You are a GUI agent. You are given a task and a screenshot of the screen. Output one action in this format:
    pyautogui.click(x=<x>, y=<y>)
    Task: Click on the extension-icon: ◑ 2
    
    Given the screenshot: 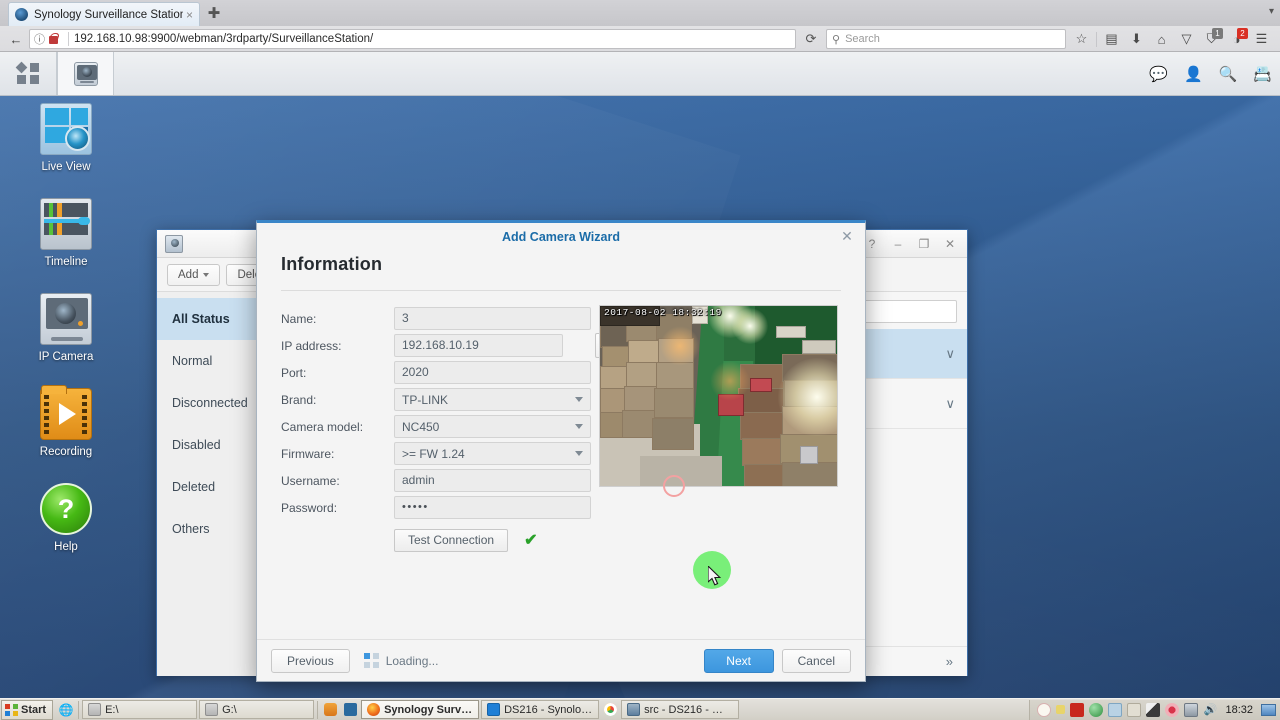 What is the action you would take?
    pyautogui.click(x=1236, y=38)
    